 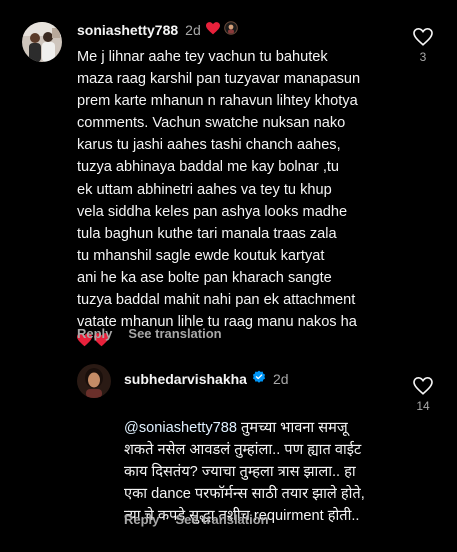 I want to click on username: subhedarvishakha, so click(x=185, y=379).